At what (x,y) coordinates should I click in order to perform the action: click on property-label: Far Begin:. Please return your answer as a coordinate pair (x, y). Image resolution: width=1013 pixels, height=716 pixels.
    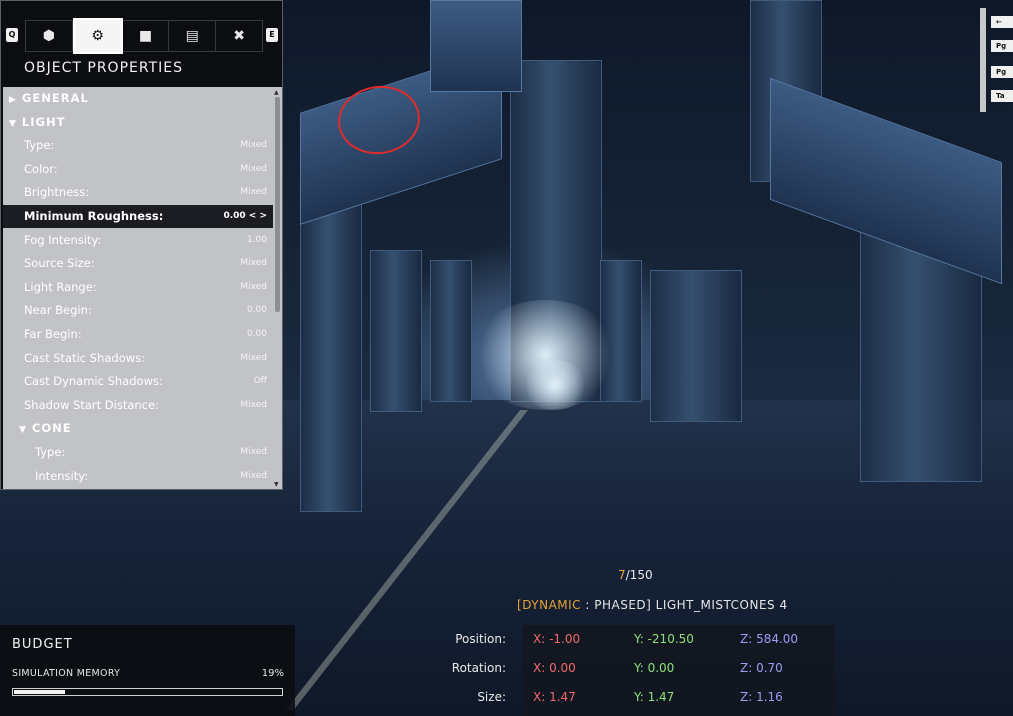
    Looking at the image, I should click on (53, 334).